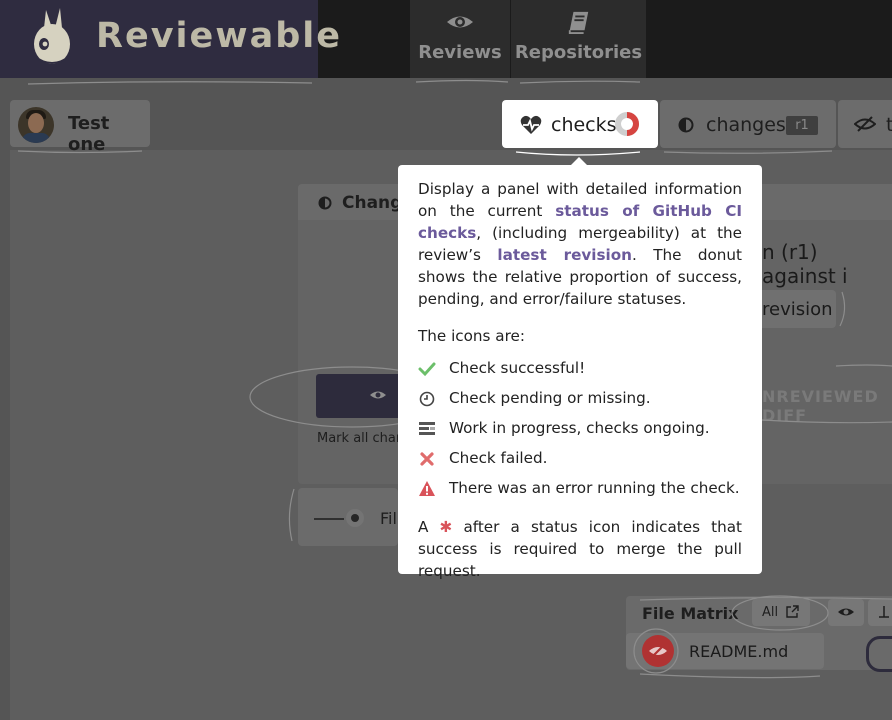  I want to click on legend-item: Work in progress, checks ongoing., so click(583, 429).